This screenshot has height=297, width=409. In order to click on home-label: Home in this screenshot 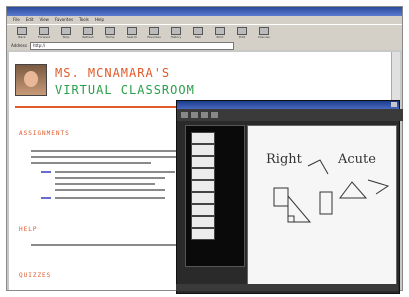, I will do `click(110, 37)`.